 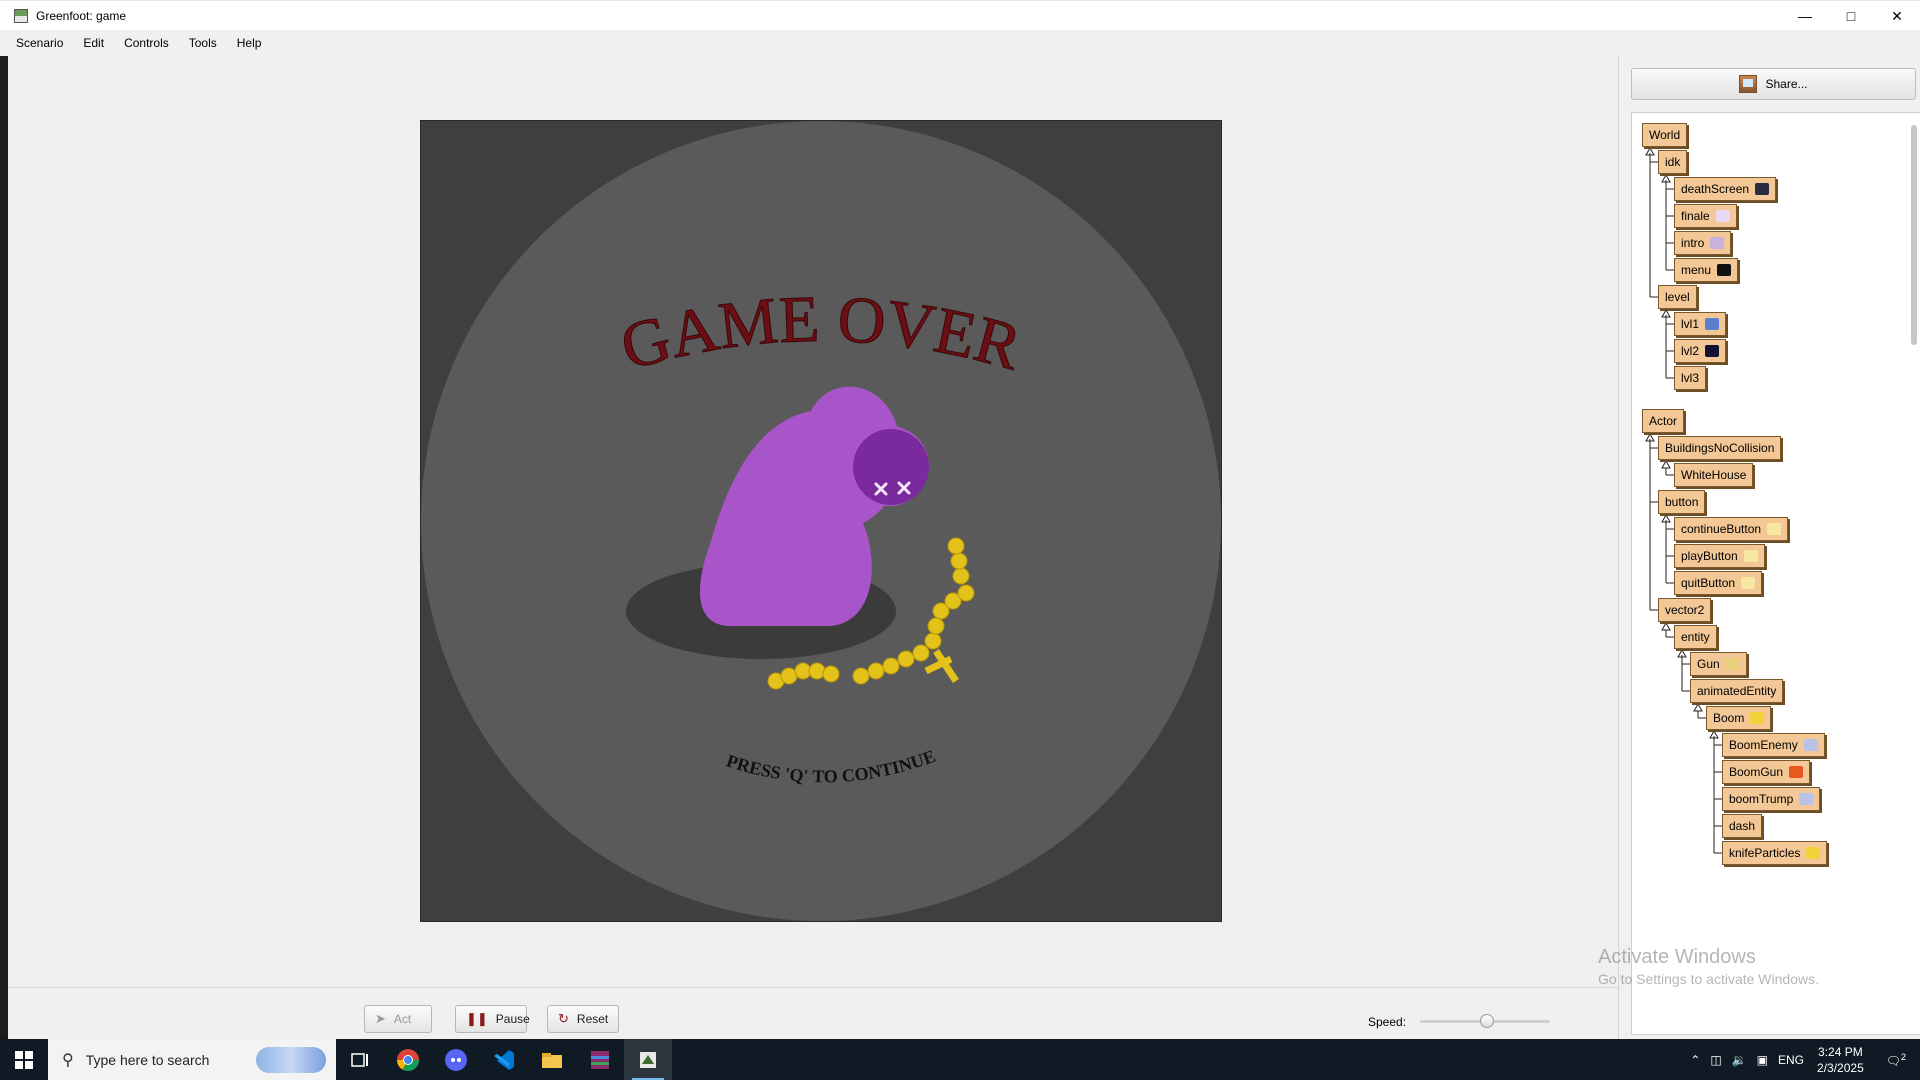 I want to click on network-icon: ◫, so click(x=1715, y=1060).